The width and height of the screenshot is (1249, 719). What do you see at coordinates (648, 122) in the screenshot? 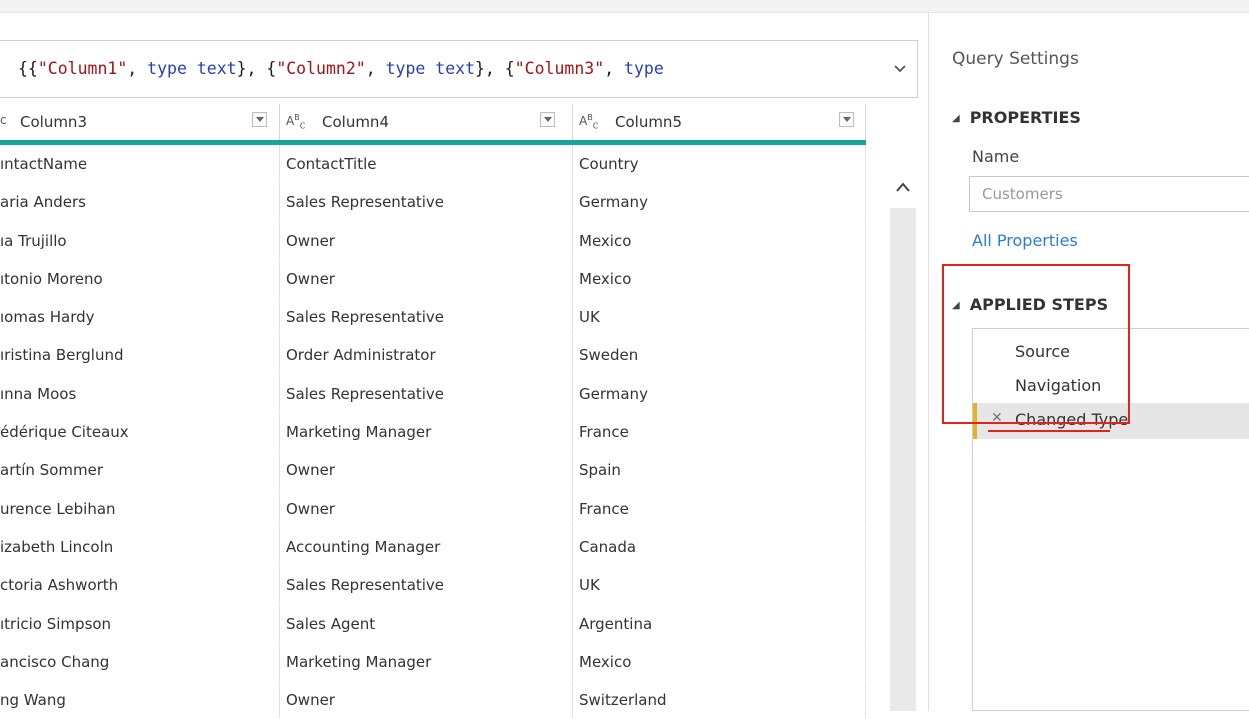
I see `column-header-label: Column5` at bounding box center [648, 122].